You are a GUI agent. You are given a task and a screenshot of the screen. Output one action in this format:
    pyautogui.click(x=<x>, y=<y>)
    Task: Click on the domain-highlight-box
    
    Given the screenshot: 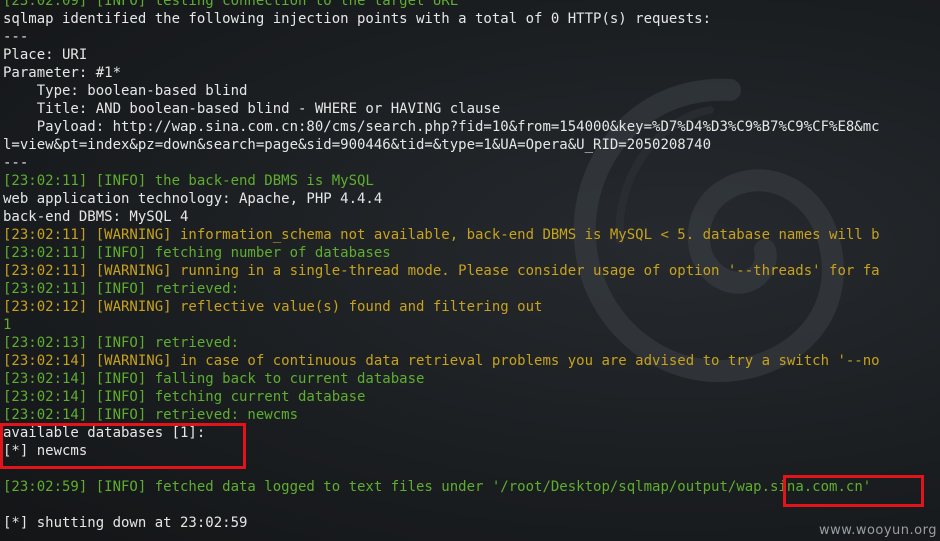 What is the action you would take?
    pyautogui.click(x=853, y=491)
    